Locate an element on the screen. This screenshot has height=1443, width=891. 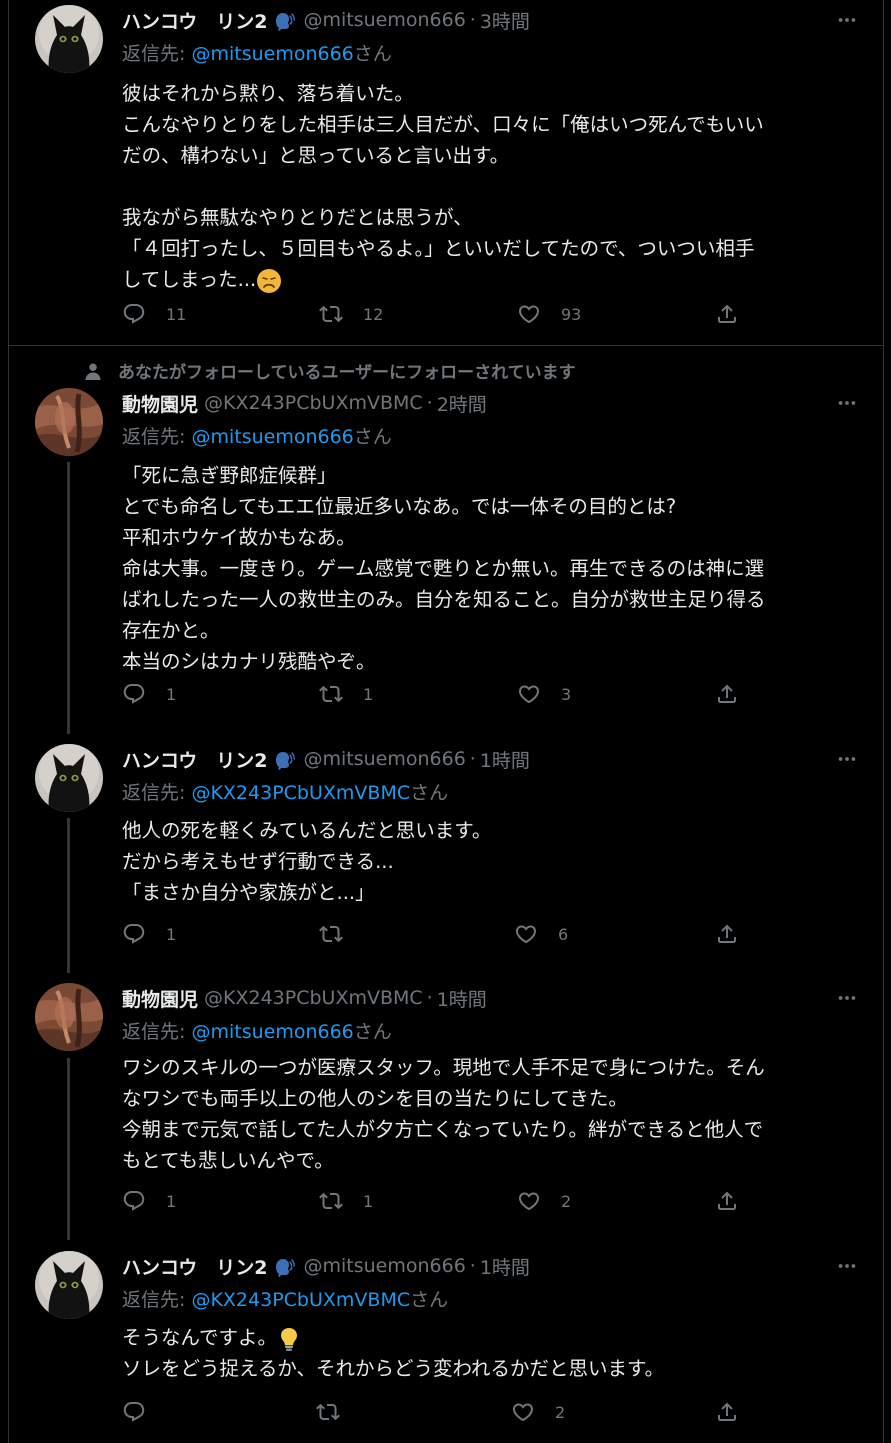
like-button: 93 is located at coordinates (549, 314).